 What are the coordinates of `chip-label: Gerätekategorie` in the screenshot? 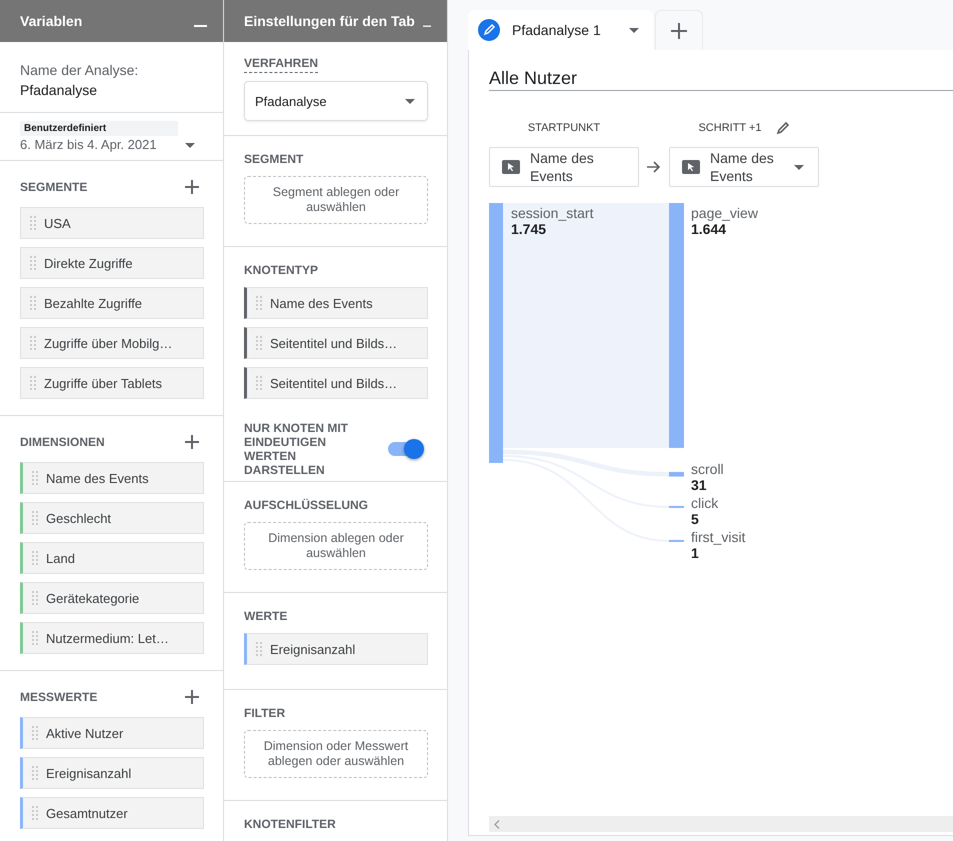 It's located at (93, 598).